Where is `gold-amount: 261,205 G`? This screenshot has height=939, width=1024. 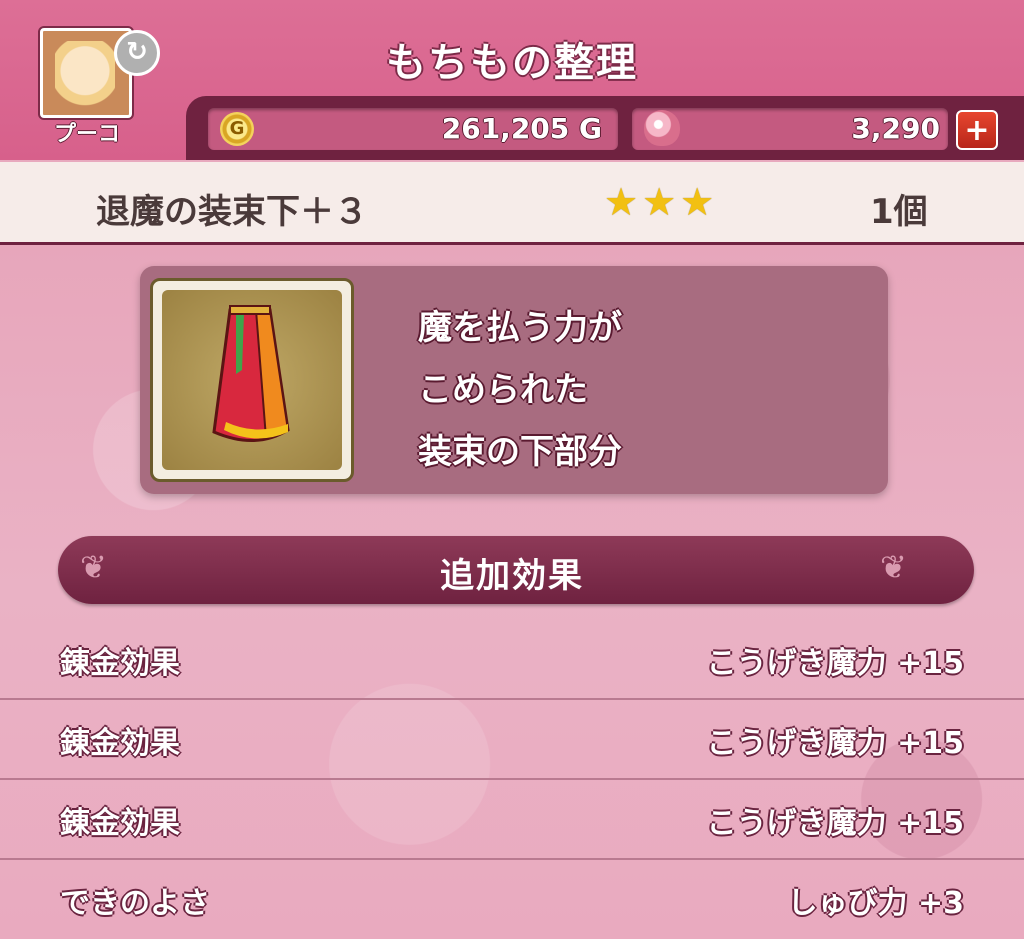
gold-amount: 261,205 G is located at coordinates (521, 128).